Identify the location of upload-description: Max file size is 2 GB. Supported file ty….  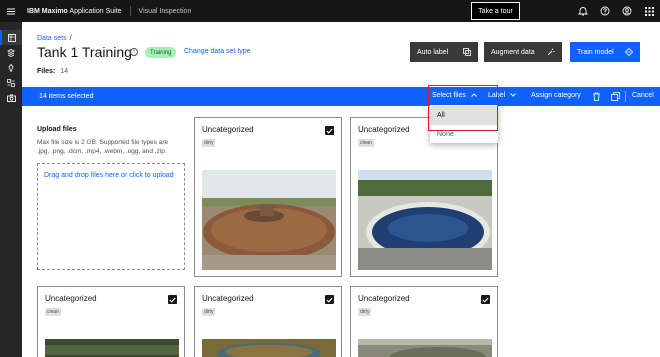
(103, 147).